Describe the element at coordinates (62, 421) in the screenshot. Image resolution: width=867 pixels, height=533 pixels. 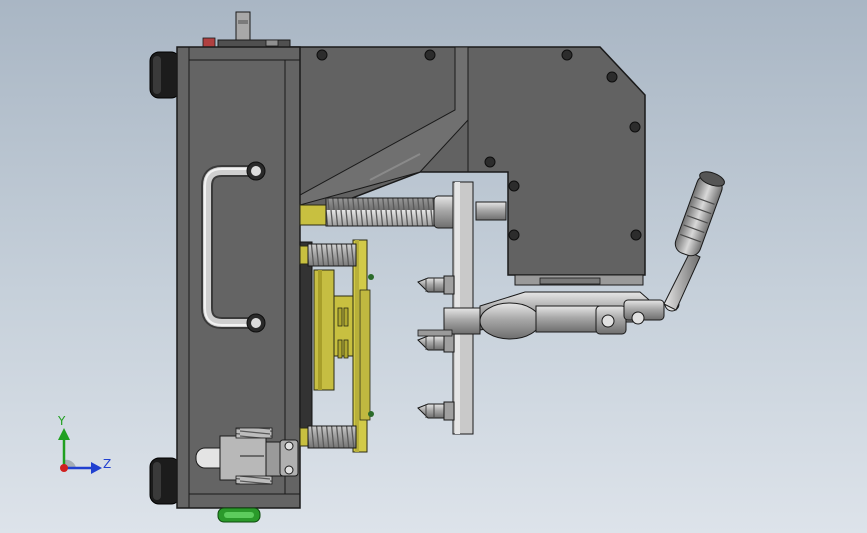
I see `y-axis-label: Y` at that location.